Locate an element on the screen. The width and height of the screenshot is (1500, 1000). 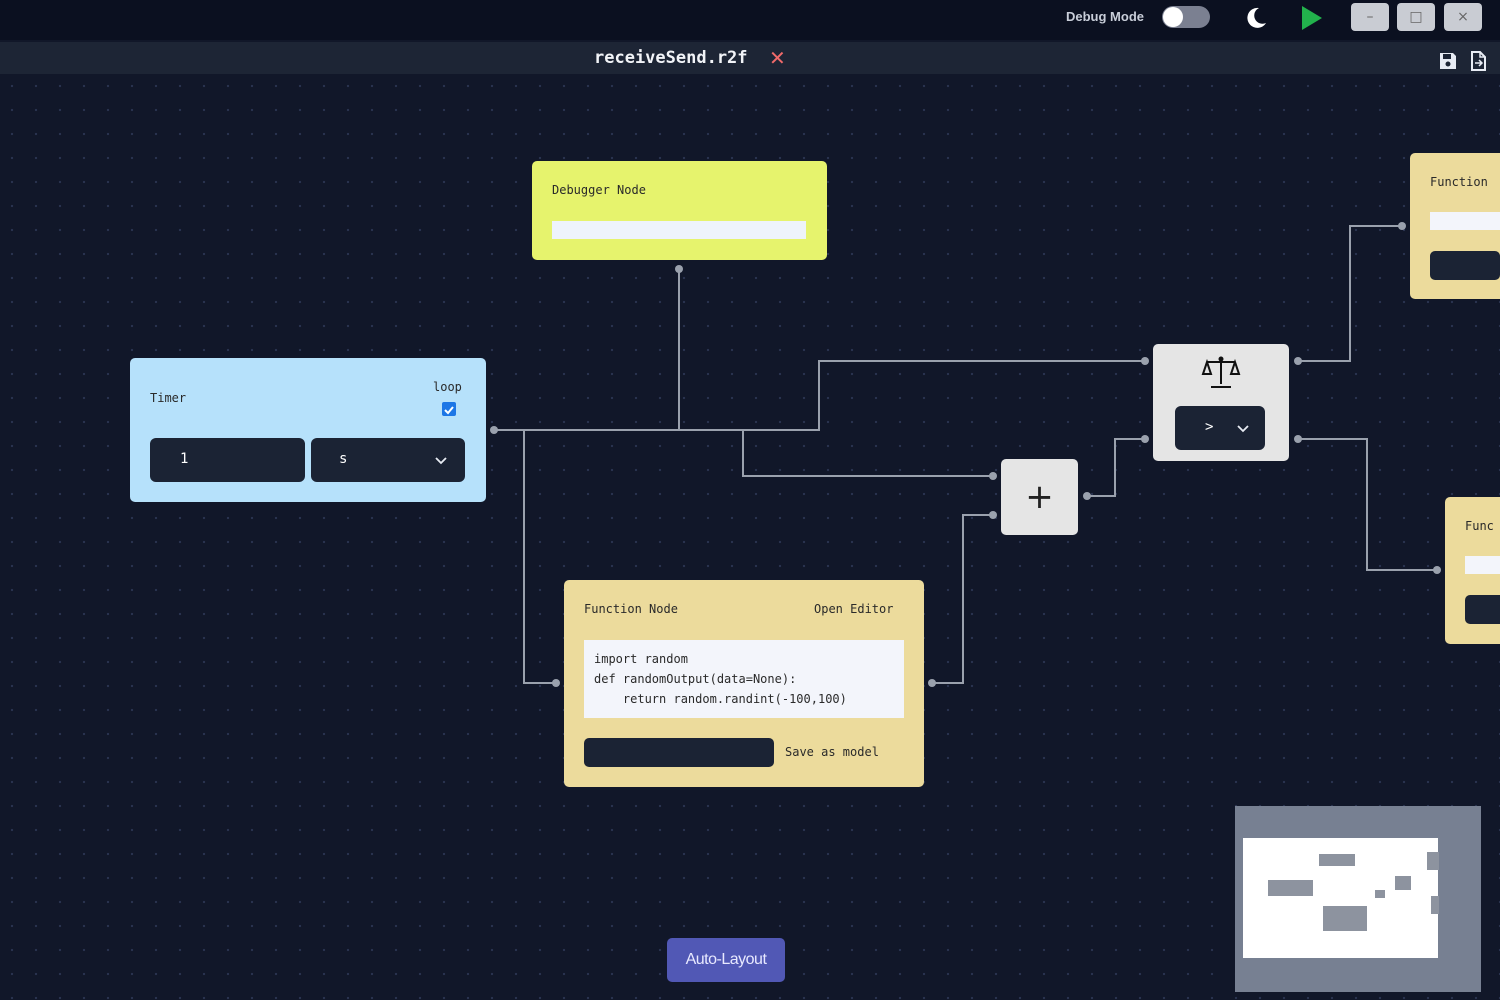
edge-timer-function is located at coordinates (525, 556).